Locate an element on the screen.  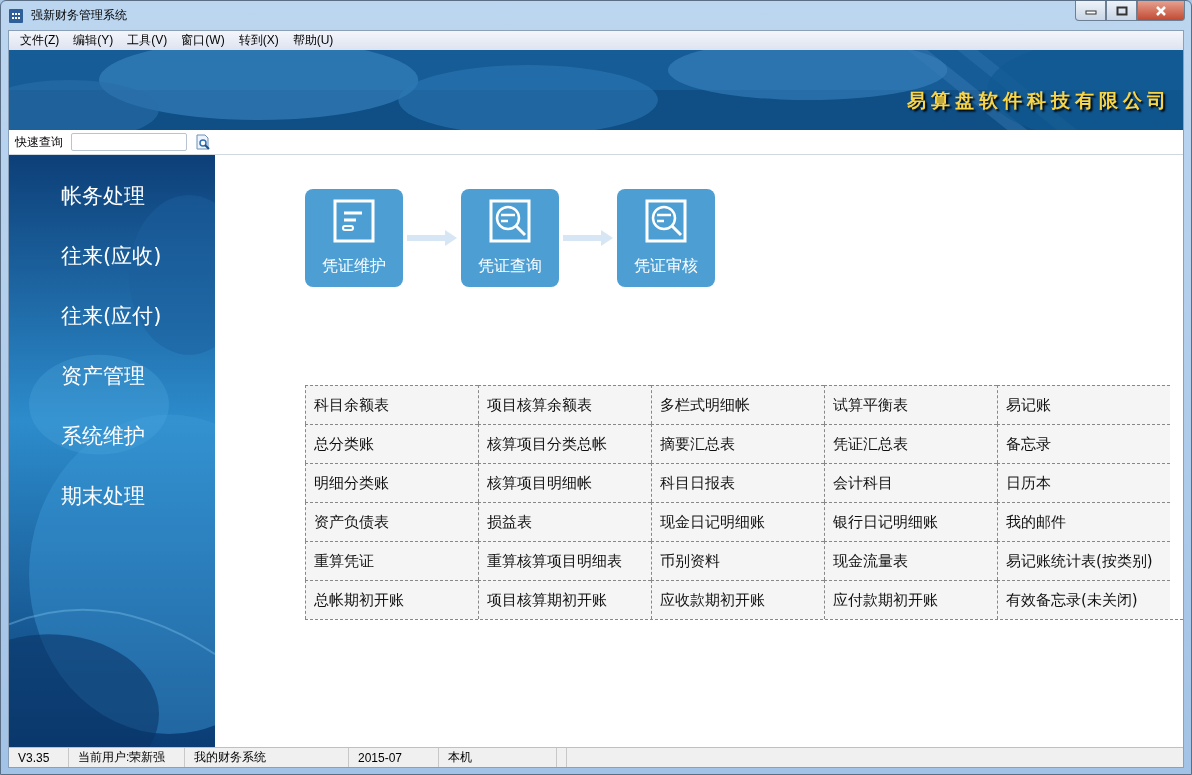
menu-item: 转到(X) is located at coordinates (258, 40).